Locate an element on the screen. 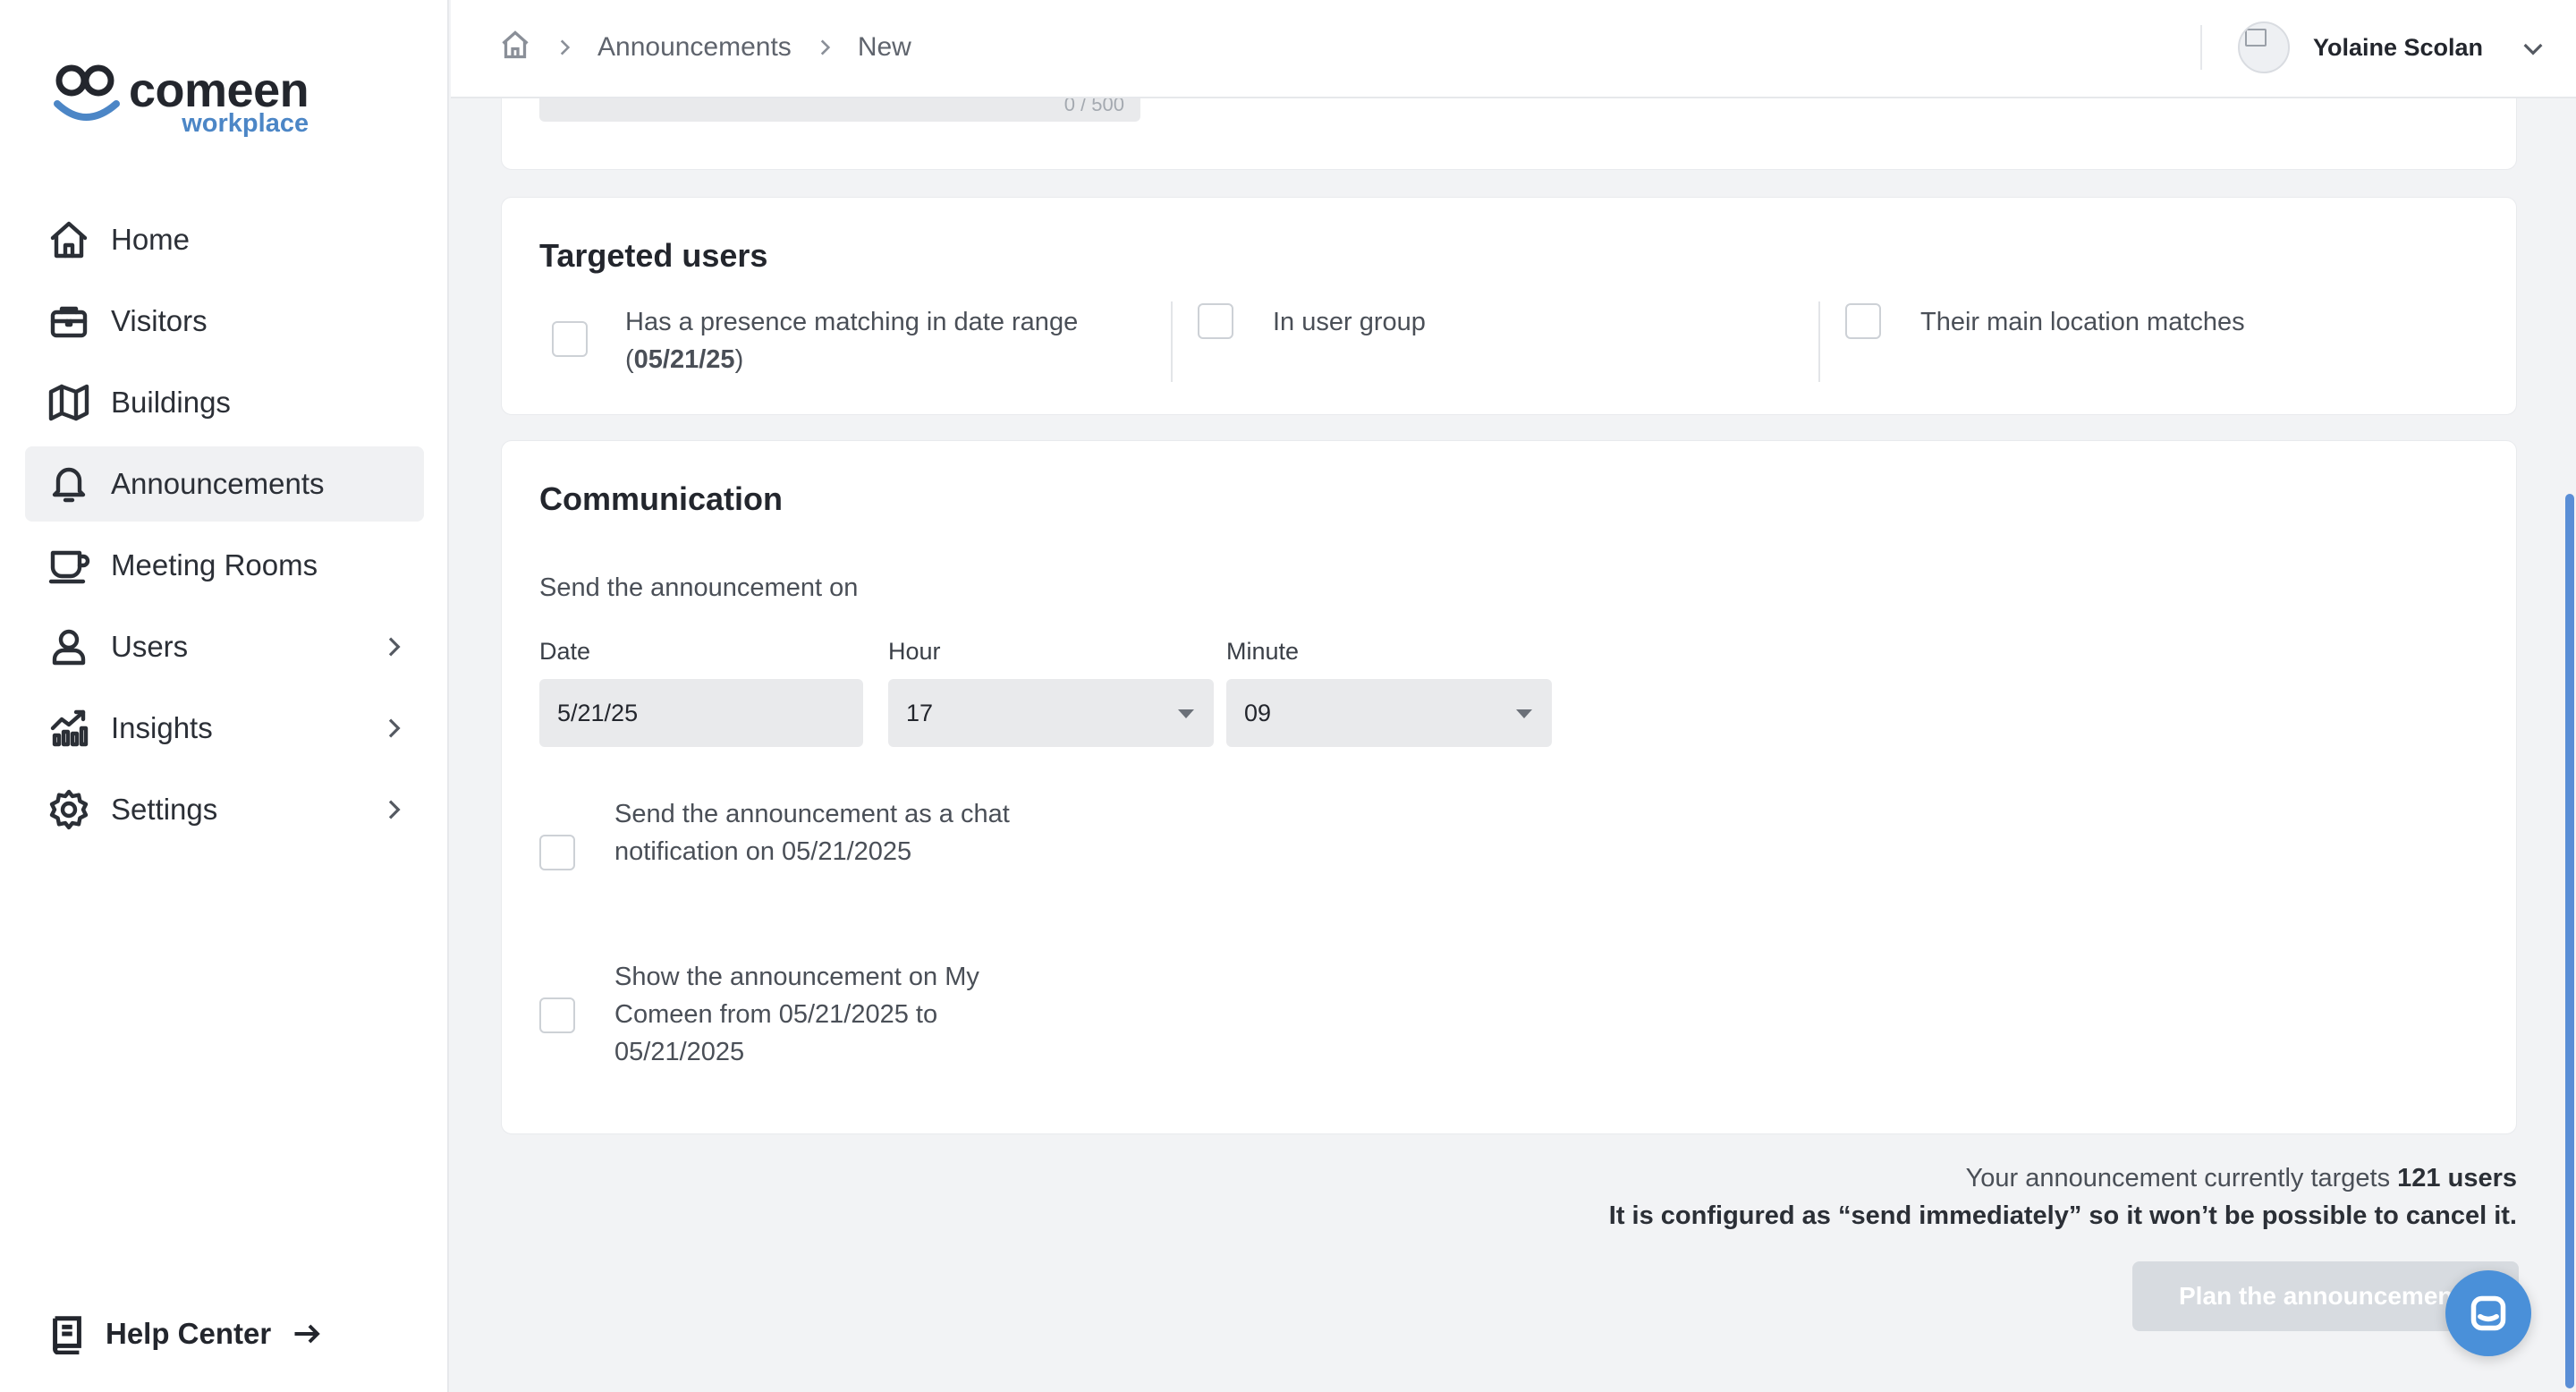 The width and height of the screenshot is (2576, 1392). breadcrumb-home-icon is located at coordinates (515, 47).